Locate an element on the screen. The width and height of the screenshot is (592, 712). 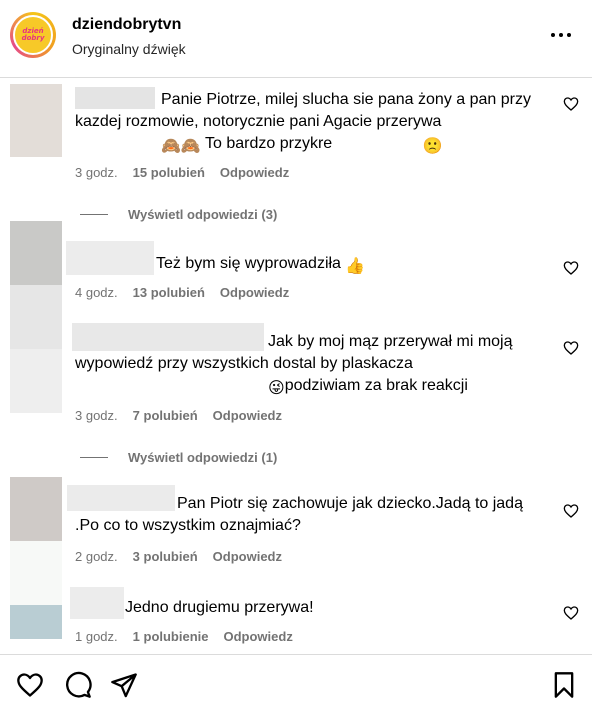
comment-time: 2 godz. is located at coordinates (96, 556).